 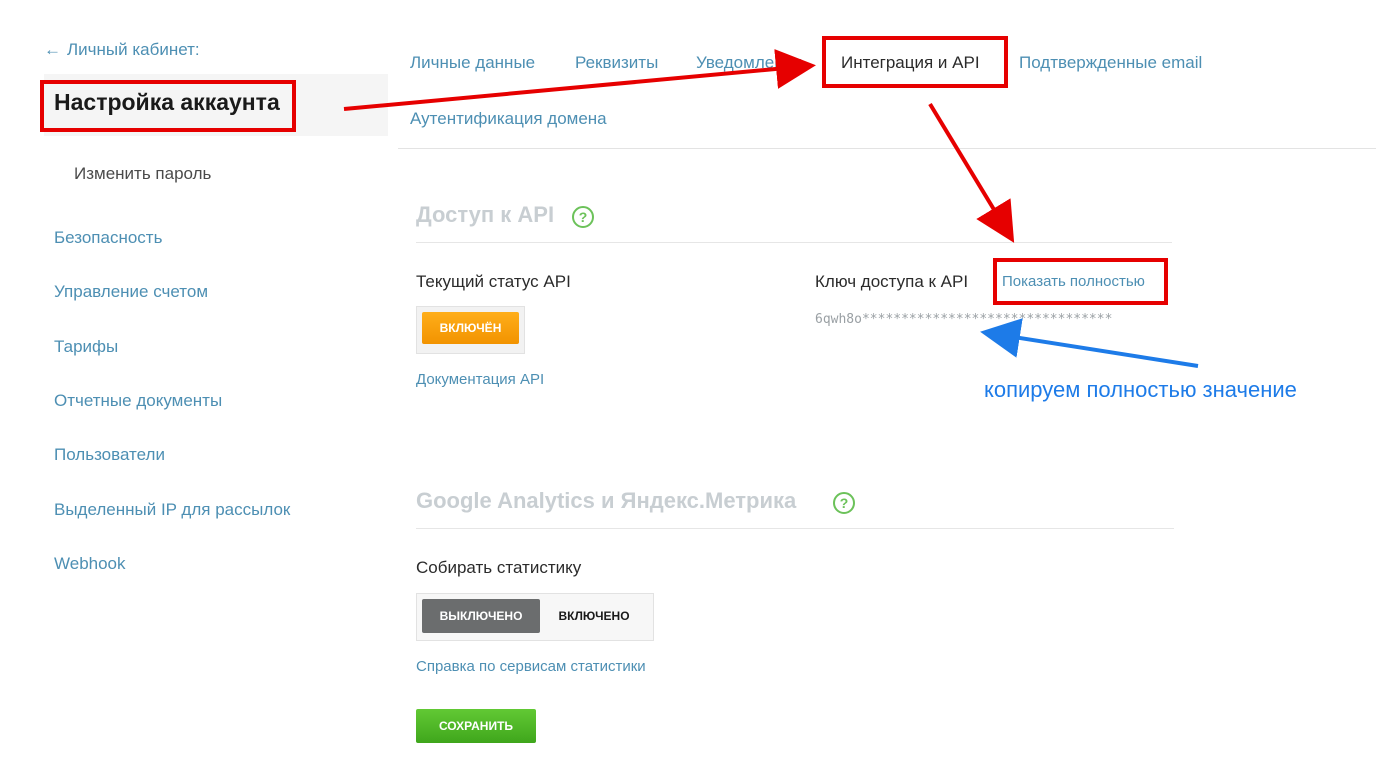 What do you see at coordinates (1089, 343) in the screenshot?
I see `blue-arrow-to-key` at bounding box center [1089, 343].